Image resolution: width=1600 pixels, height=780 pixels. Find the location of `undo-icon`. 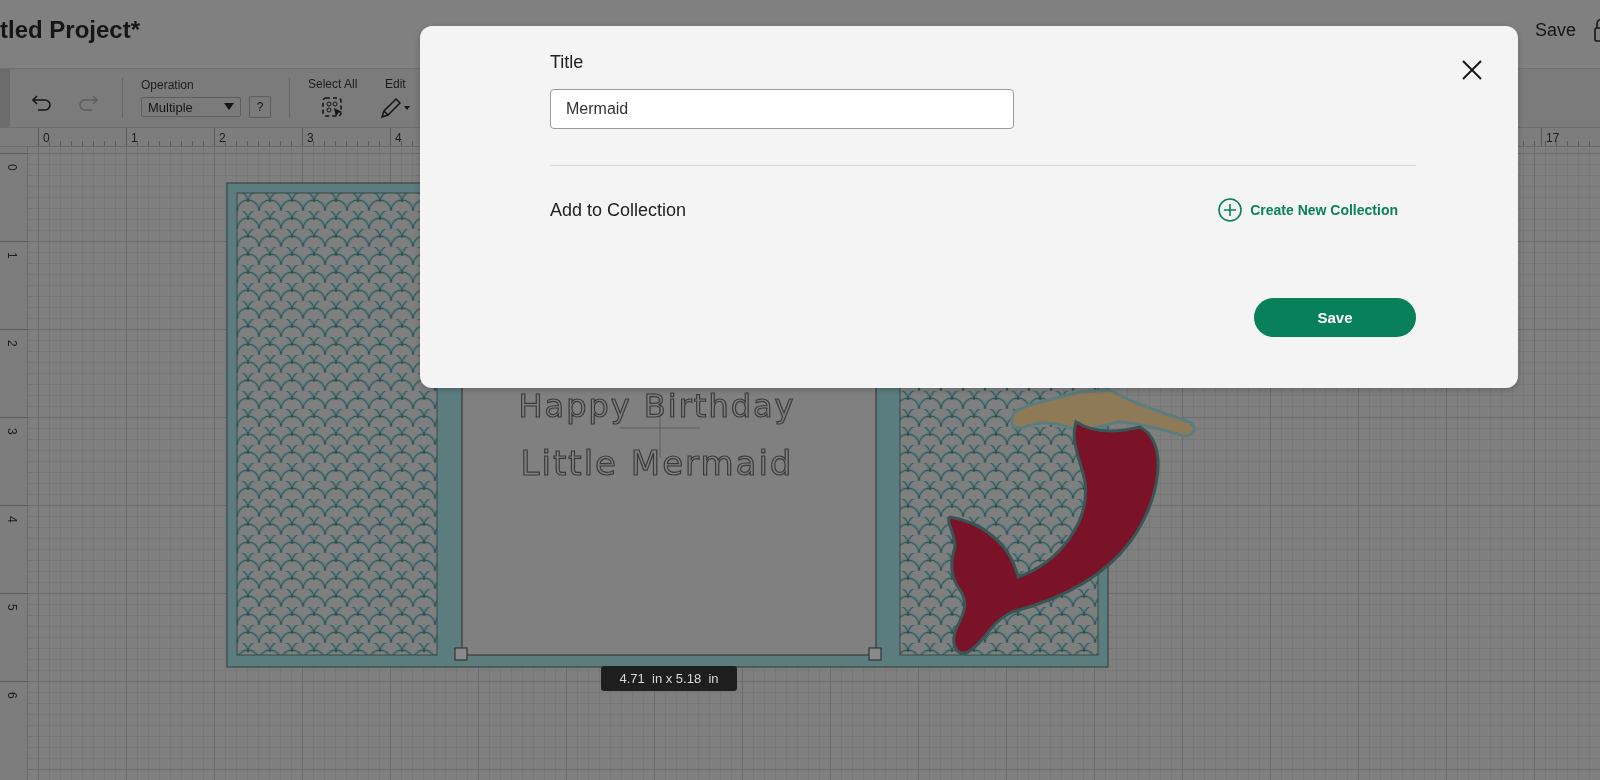

undo-icon is located at coordinates (42, 103).